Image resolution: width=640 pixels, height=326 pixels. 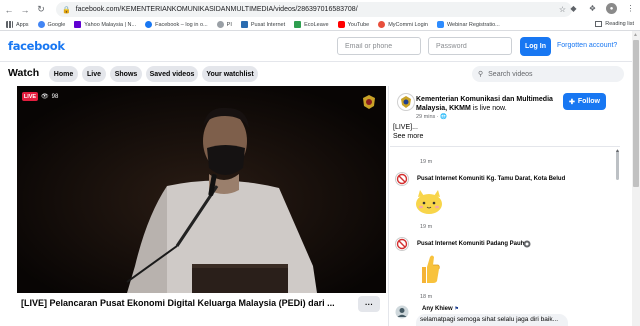 I want to click on page-scroll-up-icon: ▲, so click(x=635, y=35).